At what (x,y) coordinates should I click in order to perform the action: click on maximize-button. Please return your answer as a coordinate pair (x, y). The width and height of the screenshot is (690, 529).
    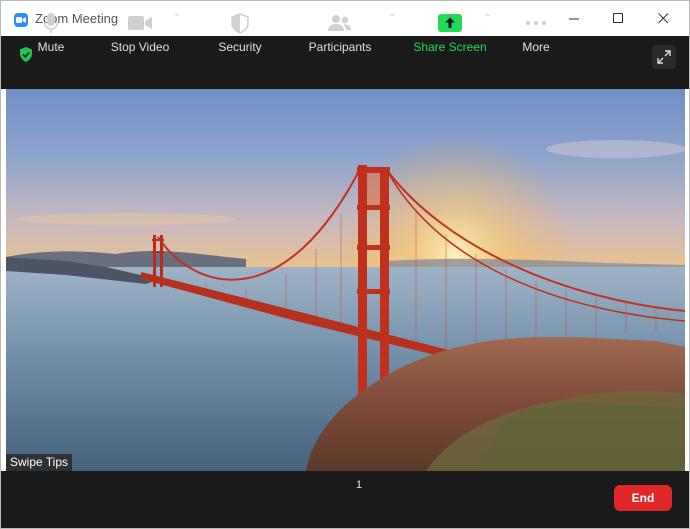
    Looking at the image, I should click on (618, 18).